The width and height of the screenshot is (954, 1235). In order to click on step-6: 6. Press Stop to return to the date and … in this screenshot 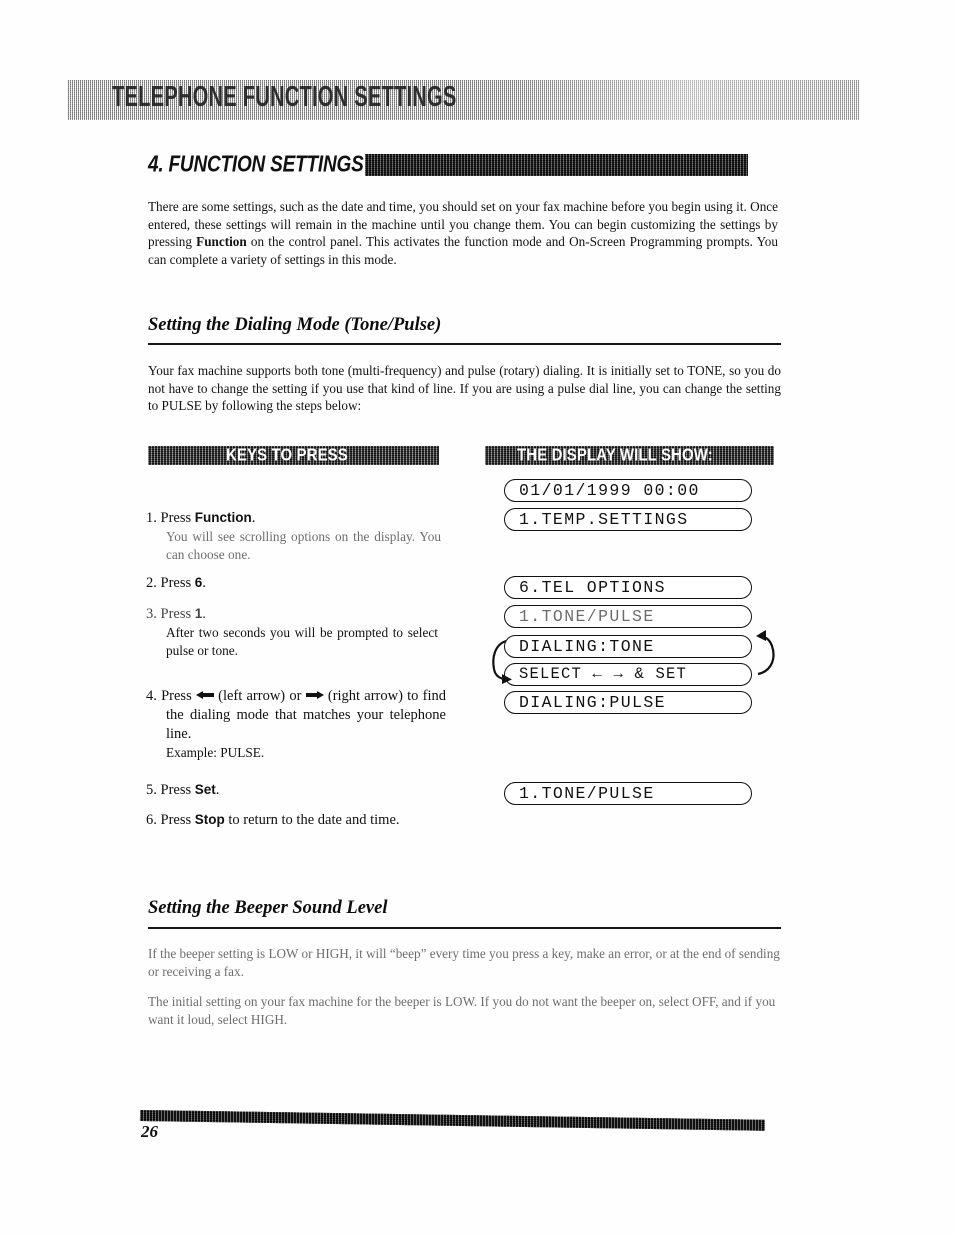, I will do `click(296, 820)`.